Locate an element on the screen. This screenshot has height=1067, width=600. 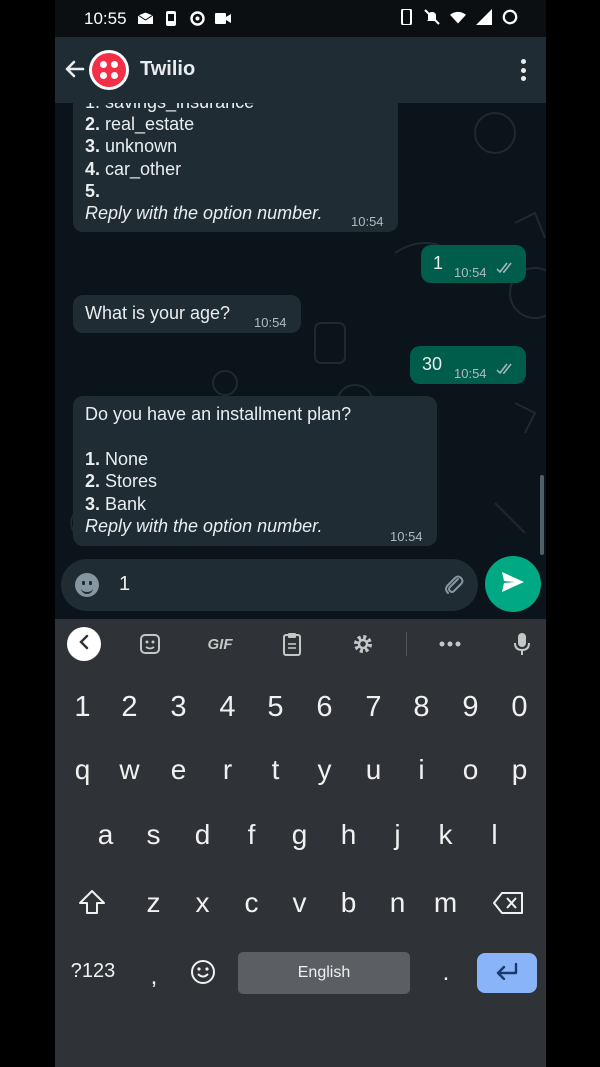
contact-name: Twilio is located at coordinates (167, 69).